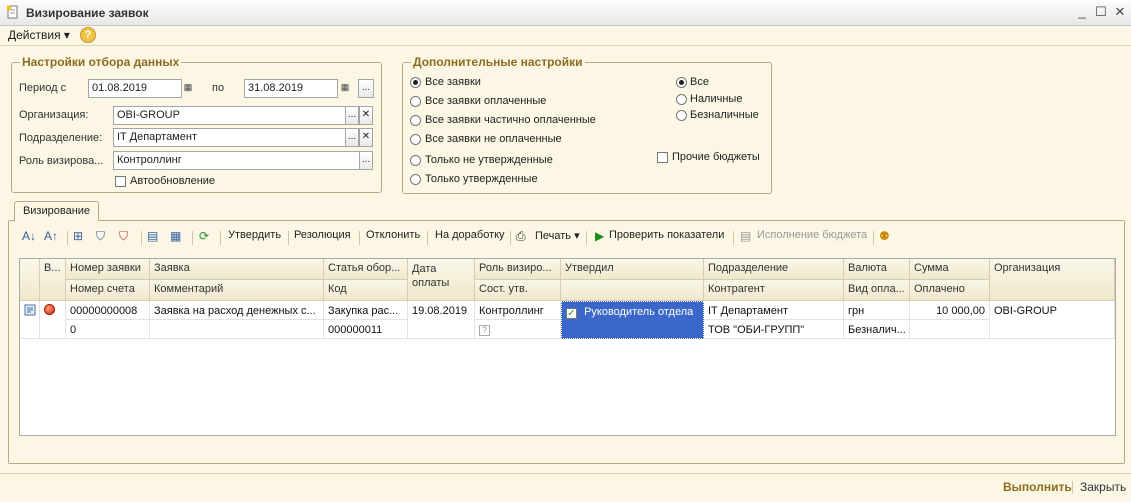 The image size is (1131, 502). Describe the element at coordinates (123, 236) in the screenshot. I see `clear-filter-icon: ⛉` at that location.